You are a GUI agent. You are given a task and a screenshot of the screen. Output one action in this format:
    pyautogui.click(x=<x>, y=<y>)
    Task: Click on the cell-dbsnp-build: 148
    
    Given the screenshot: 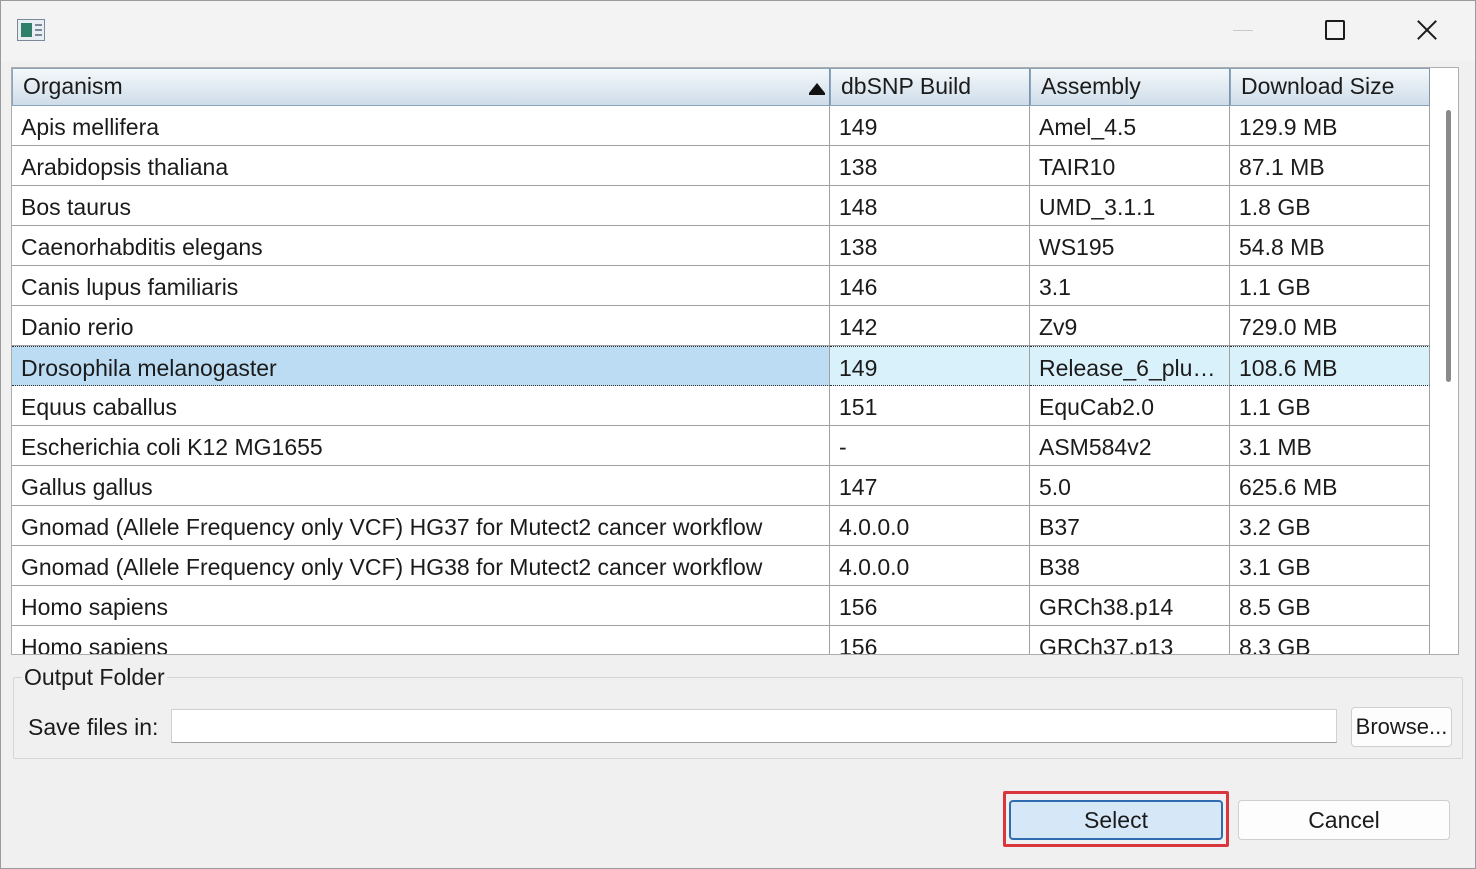 What is the action you would take?
    pyautogui.click(x=930, y=206)
    